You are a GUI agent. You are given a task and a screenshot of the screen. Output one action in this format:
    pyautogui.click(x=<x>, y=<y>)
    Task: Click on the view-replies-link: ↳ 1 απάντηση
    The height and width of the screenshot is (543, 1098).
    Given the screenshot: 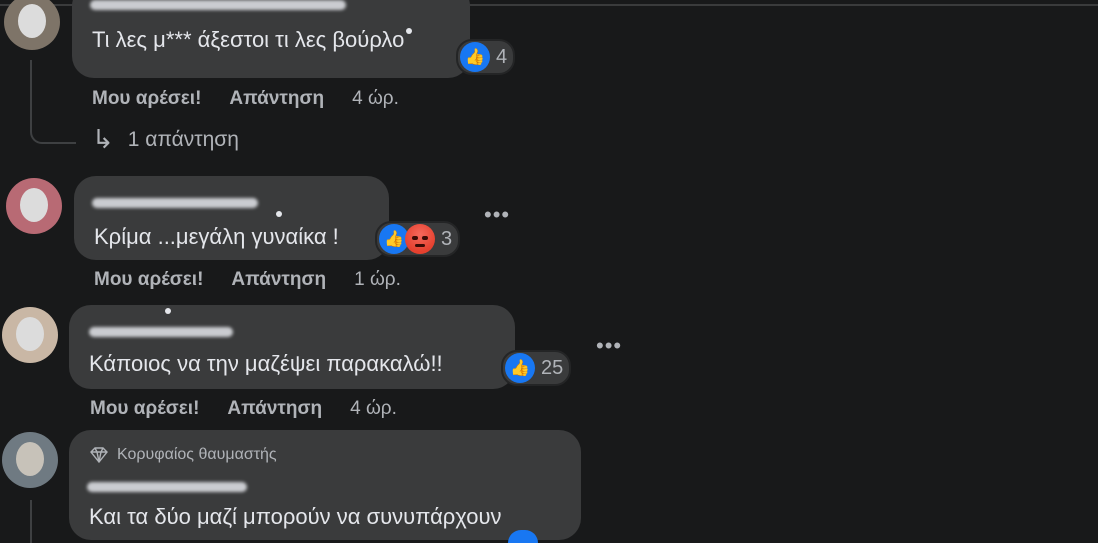 What is the action you would take?
    pyautogui.click(x=165, y=139)
    